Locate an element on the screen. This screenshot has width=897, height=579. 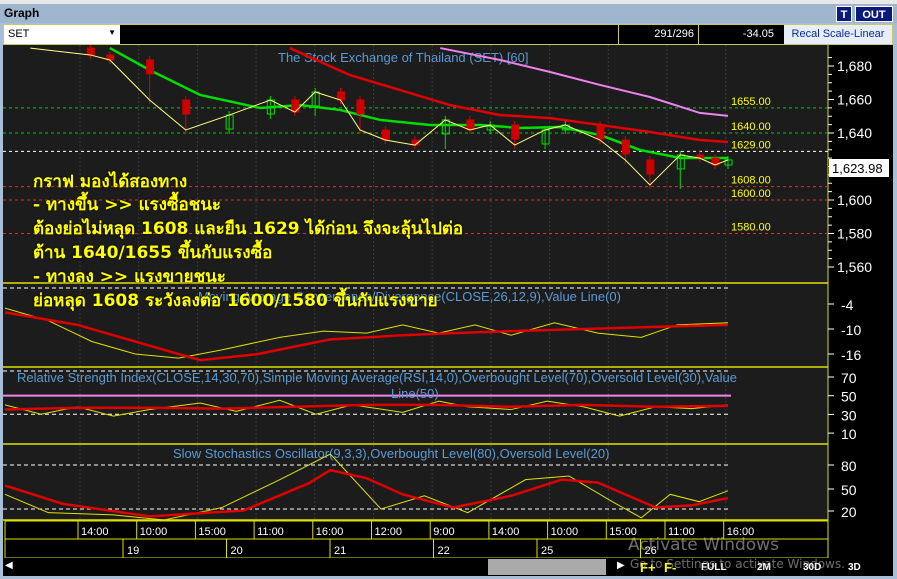
level-label: 1580.00 is located at coordinates (751, 228).